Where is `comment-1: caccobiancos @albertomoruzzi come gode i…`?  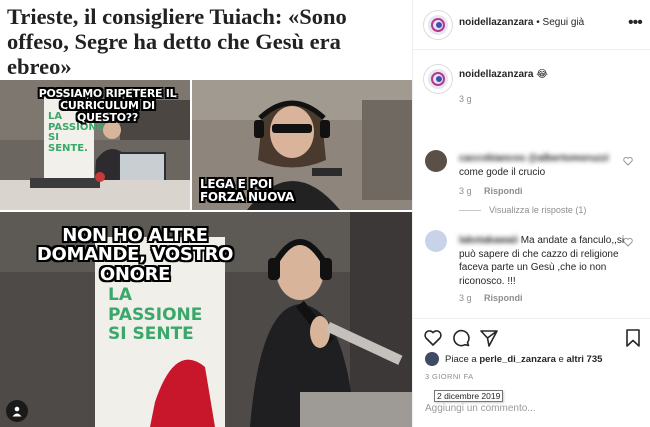
comment-1: caccobiancos @albertomoruzzi come gode i… is located at coordinates (546, 166).